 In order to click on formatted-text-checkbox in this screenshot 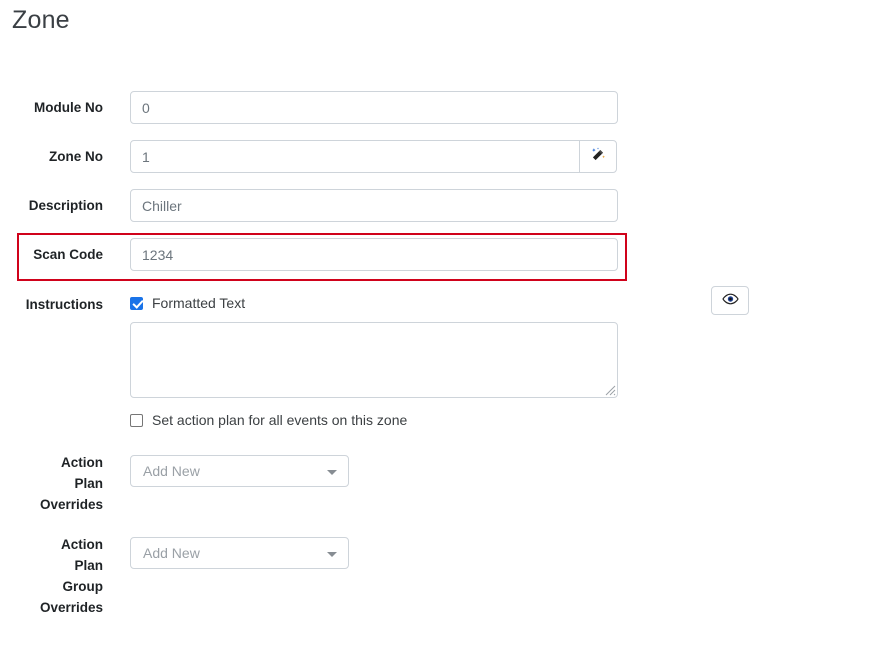, I will do `click(136, 303)`.